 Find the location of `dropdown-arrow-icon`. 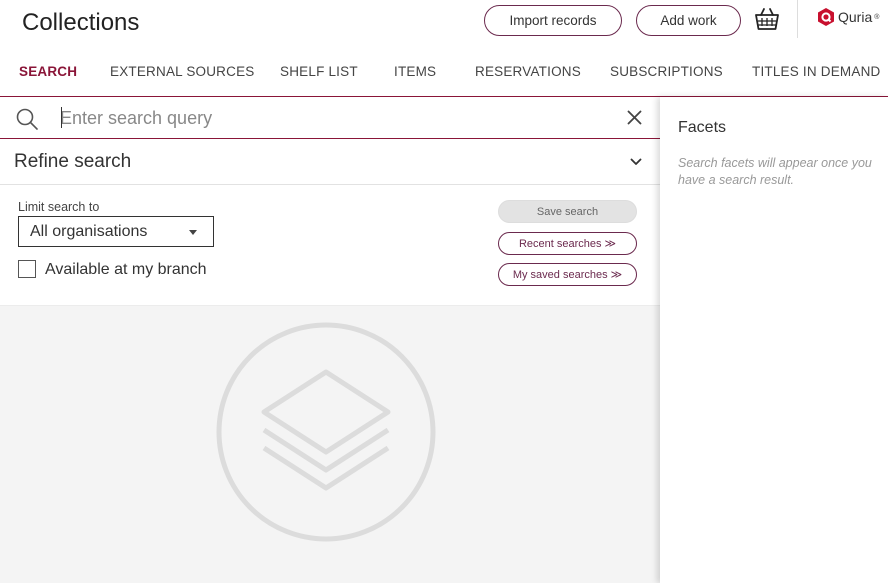

dropdown-arrow-icon is located at coordinates (193, 232).